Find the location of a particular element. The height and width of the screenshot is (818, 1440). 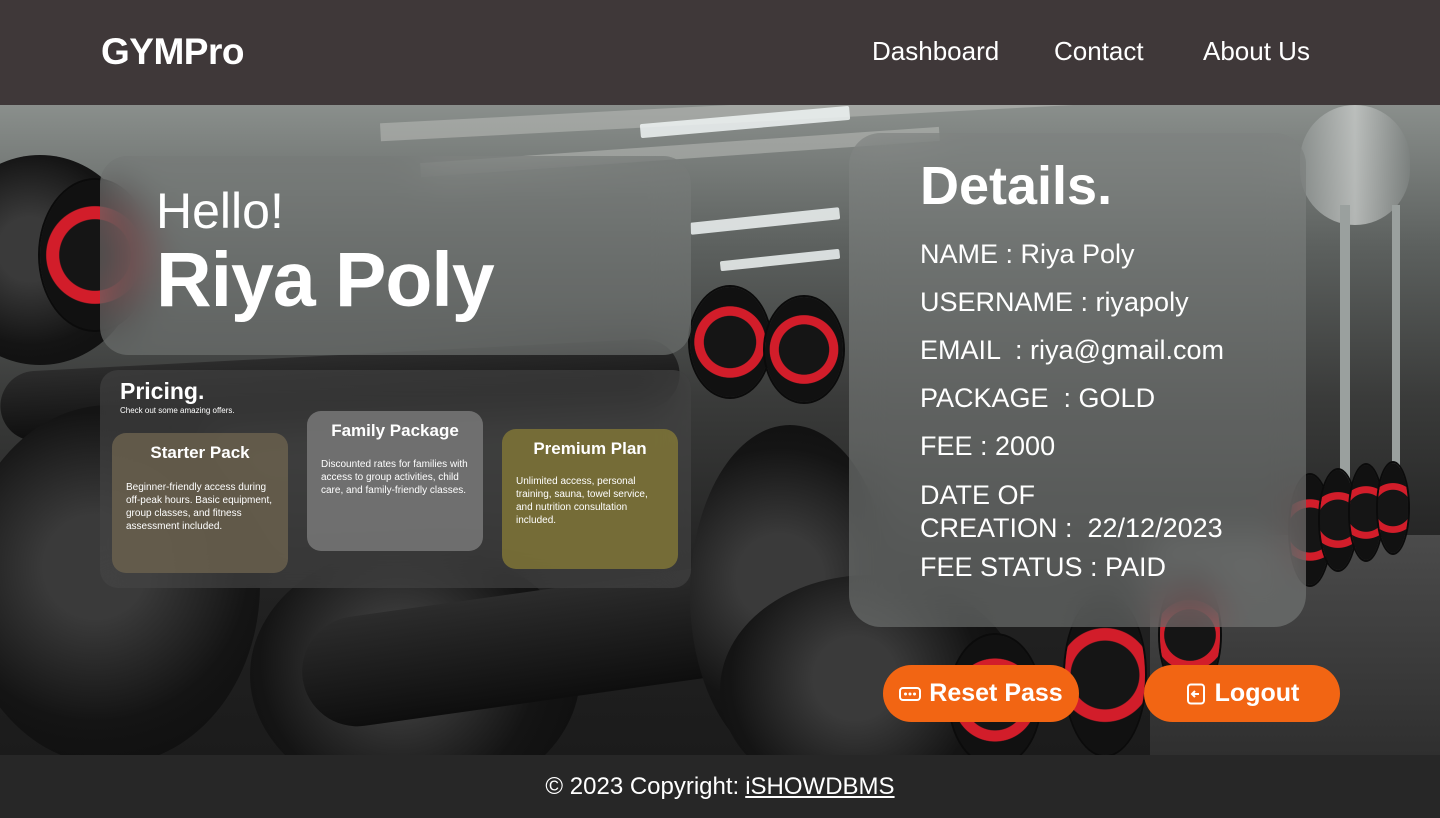

details-title: Details. is located at coordinates (1016, 186).